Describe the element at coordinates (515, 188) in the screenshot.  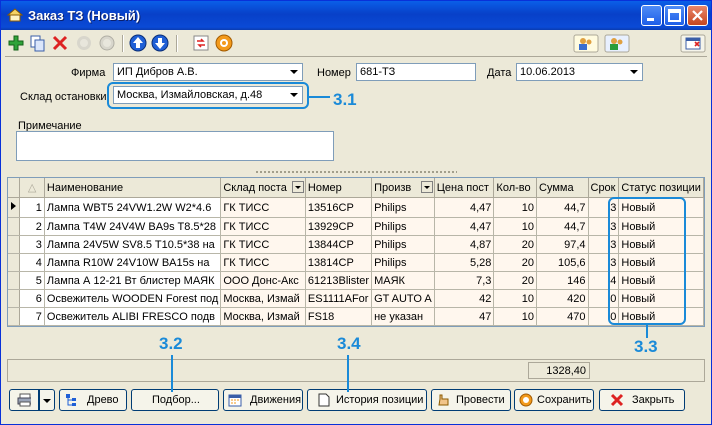
I see `column-header-qty: Кол-во` at that location.